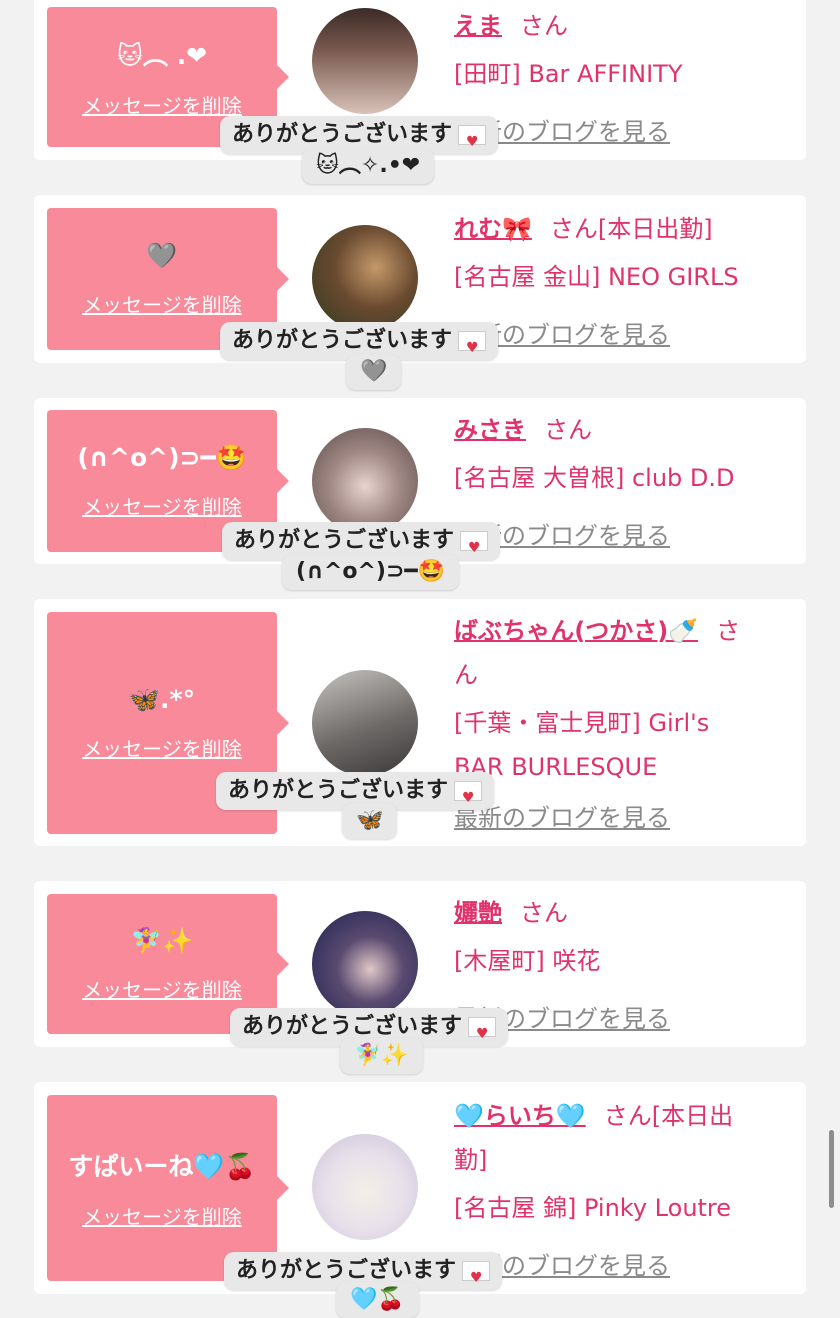 Image resolution: width=840 pixels, height=1318 pixels. I want to click on reaction-emoji: 🩶, so click(374, 372).